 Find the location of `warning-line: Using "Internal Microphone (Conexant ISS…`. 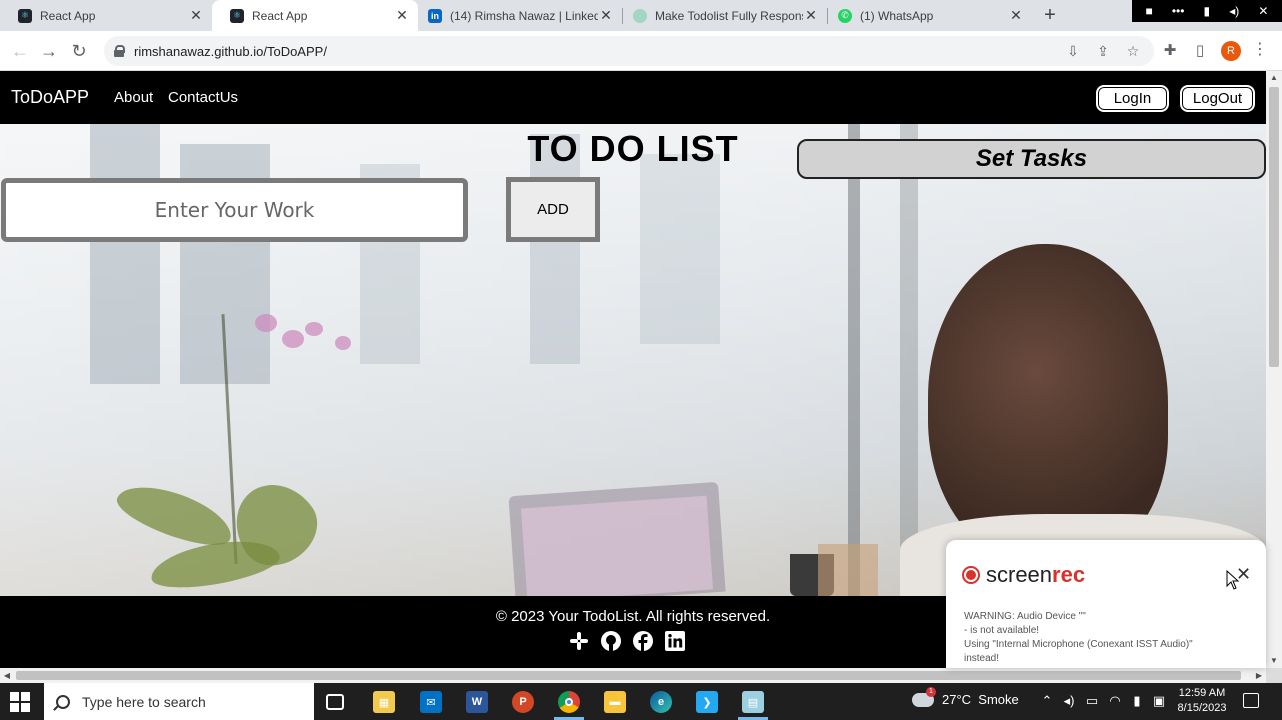

warning-line: Using "Internal Microphone (Conexant ISS… is located at coordinates (1078, 644).